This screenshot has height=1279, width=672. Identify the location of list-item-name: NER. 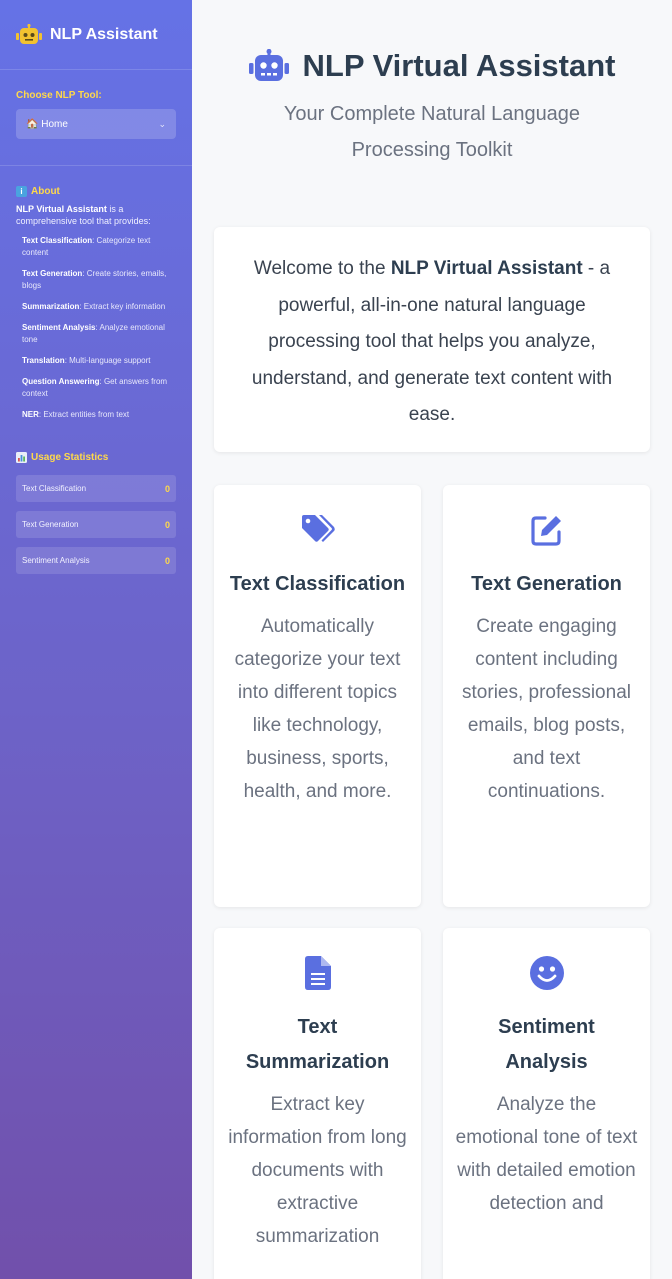
(30, 414).